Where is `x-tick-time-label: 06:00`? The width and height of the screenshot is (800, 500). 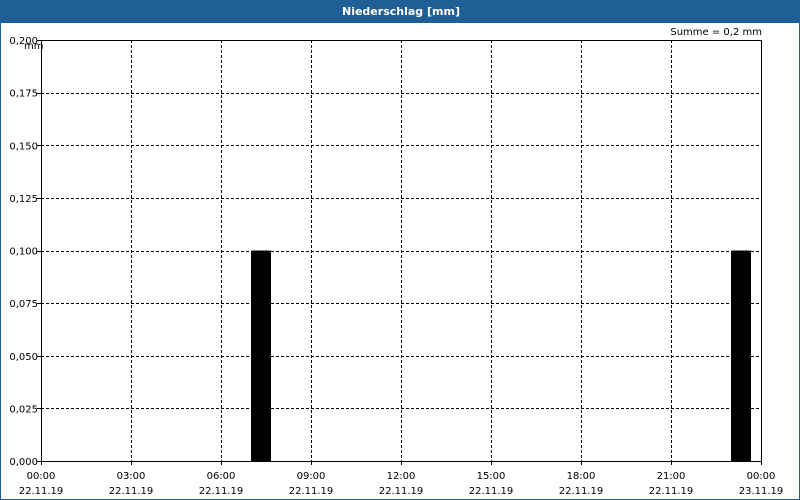 x-tick-time-label: 06:00 is located at coordinates (221, 476).